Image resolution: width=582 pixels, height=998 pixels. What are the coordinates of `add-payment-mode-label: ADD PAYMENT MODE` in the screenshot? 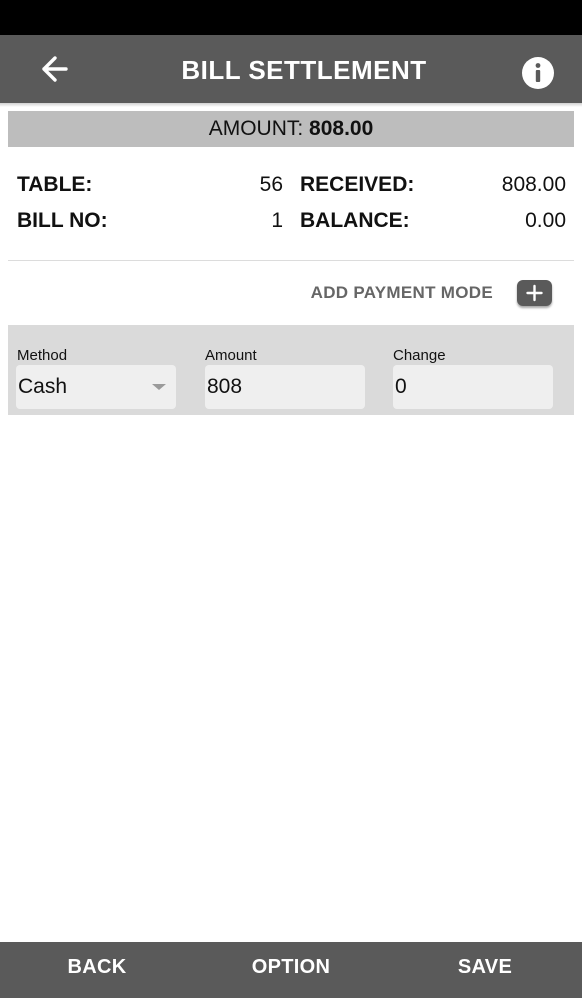 It's located at (366, 293).